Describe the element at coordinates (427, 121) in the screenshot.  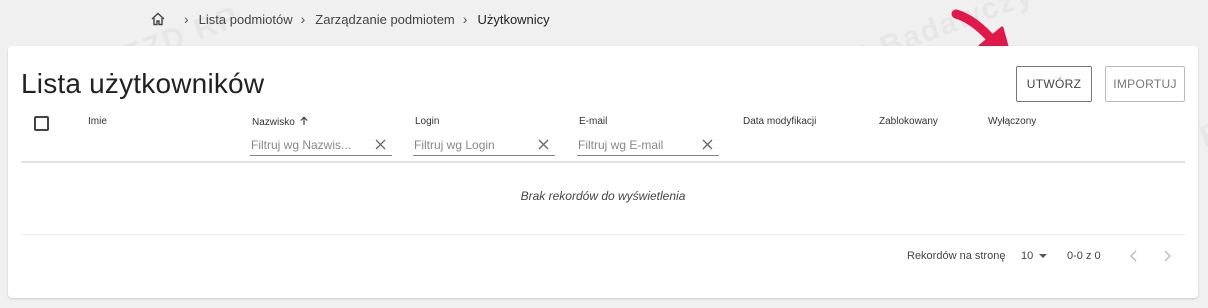
I see `column-header-login: Login` at that location.